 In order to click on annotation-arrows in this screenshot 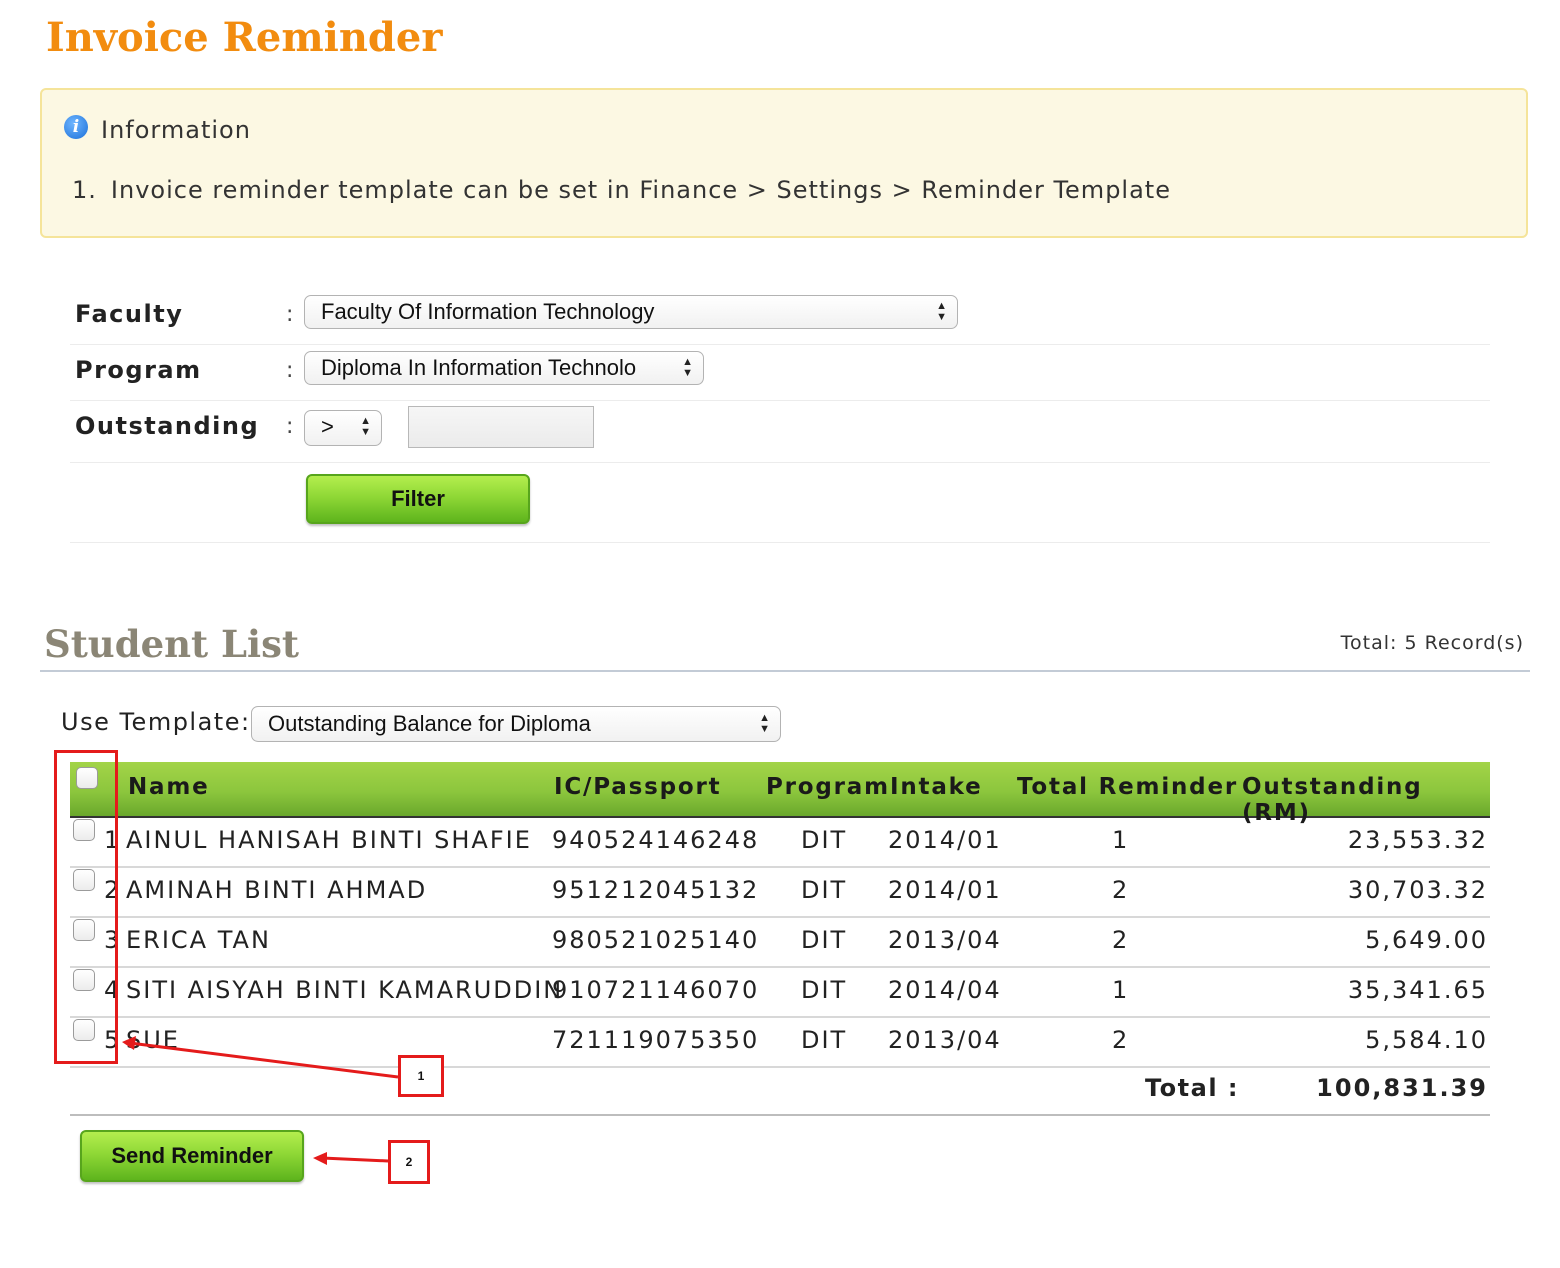, I will do `click(260, 1100)`.